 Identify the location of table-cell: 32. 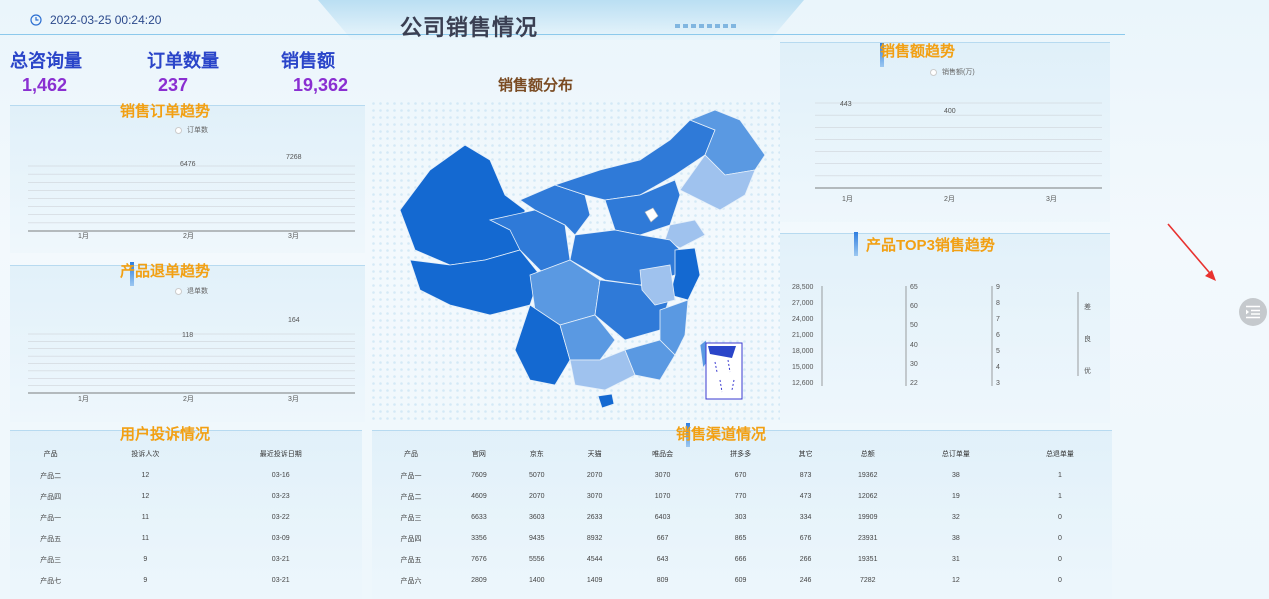
(955, 517).